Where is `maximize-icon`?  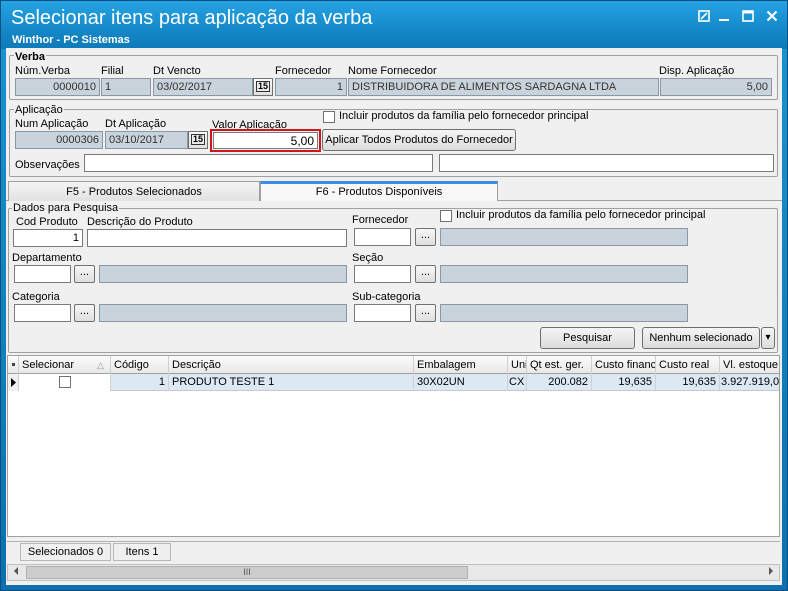 maximize-icon is located at coordinates (748, 17).